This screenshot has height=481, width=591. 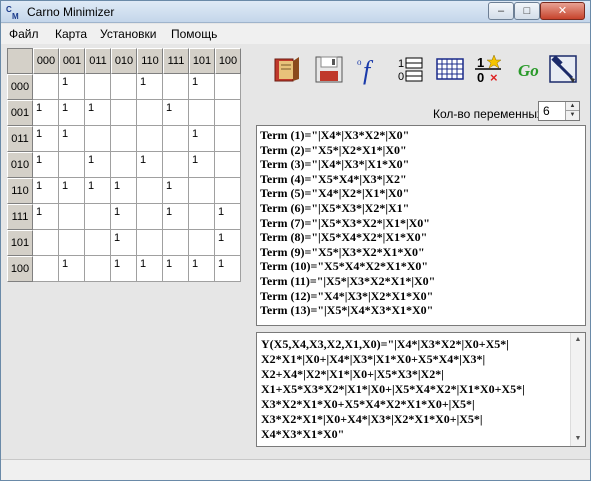 What do you see at coordinates (194, 34) in the screenshot?
I see `menu-help: Помощь` at bounding box center [194, 34].